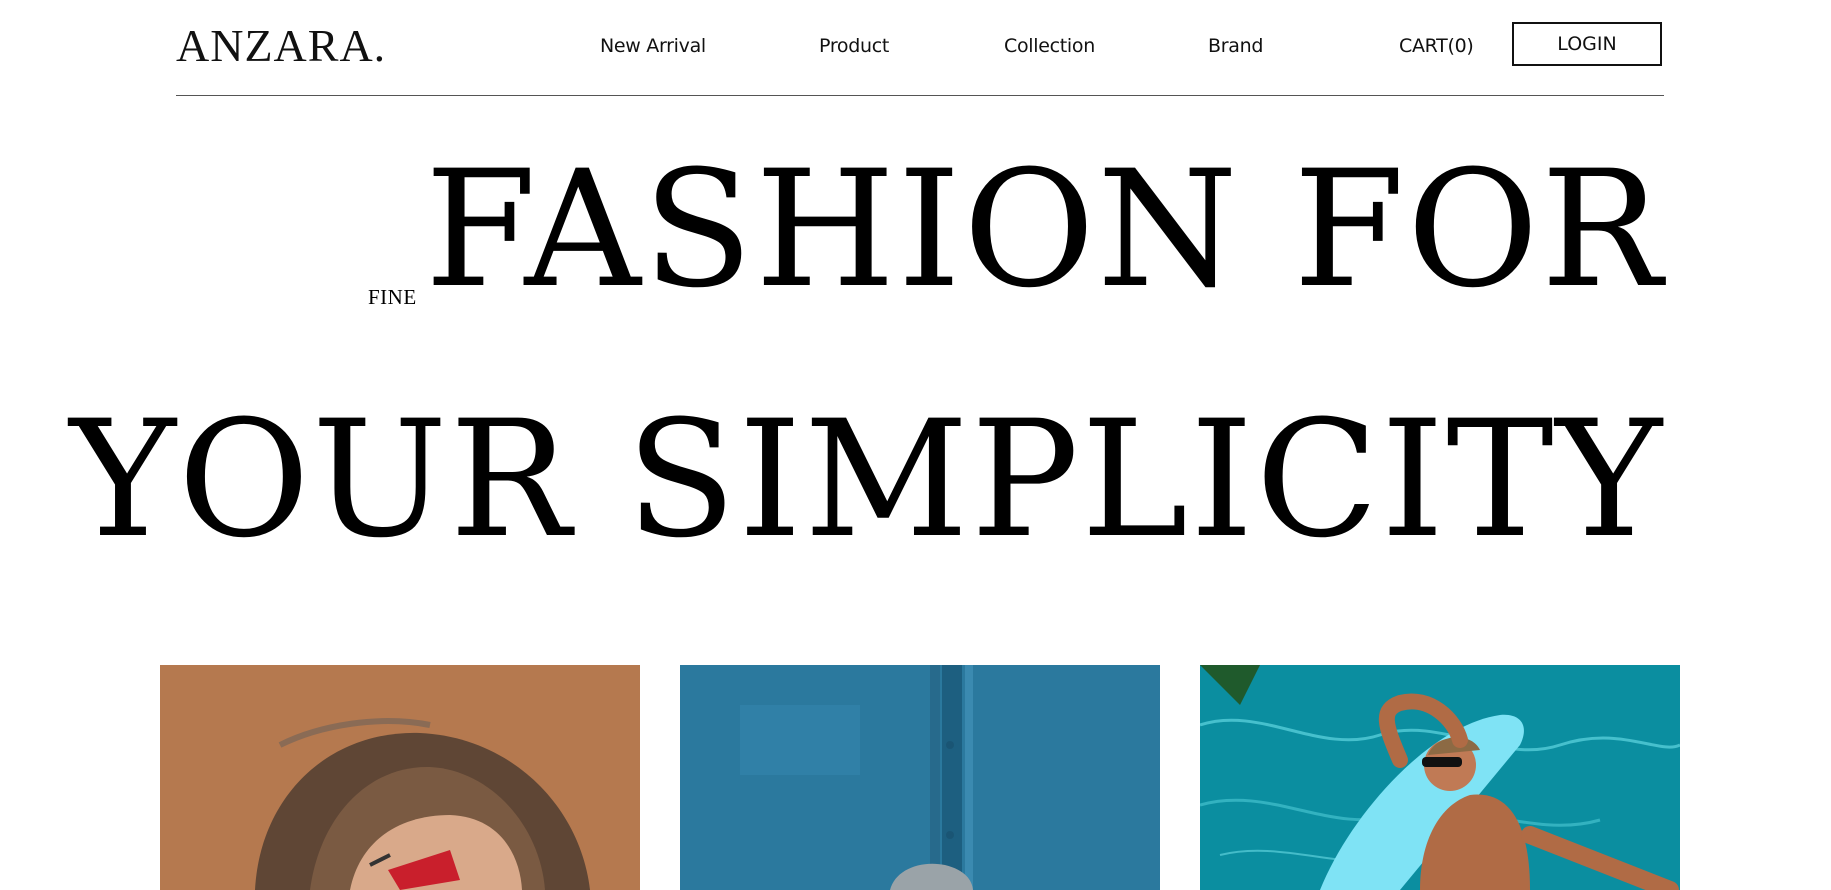  Describe the element at coordinates (281, 46) in the screenshot. I see `brand-logo: ANZARA.` at that location.